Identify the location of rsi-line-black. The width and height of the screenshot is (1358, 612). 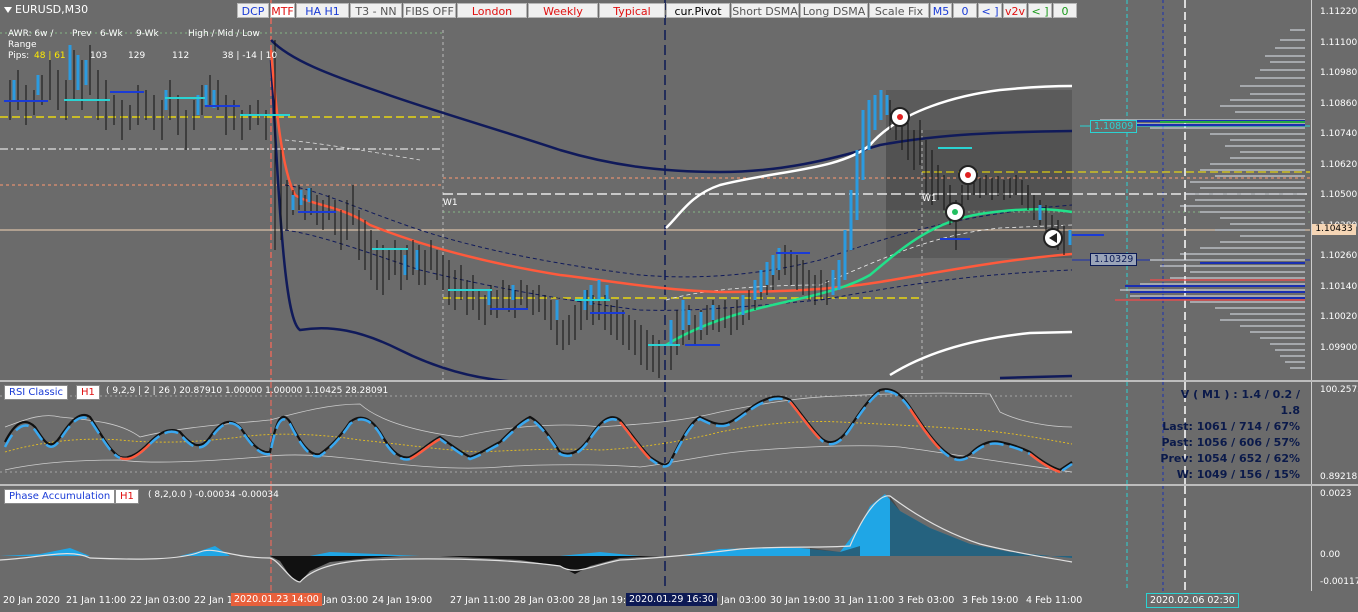
(538, 430).